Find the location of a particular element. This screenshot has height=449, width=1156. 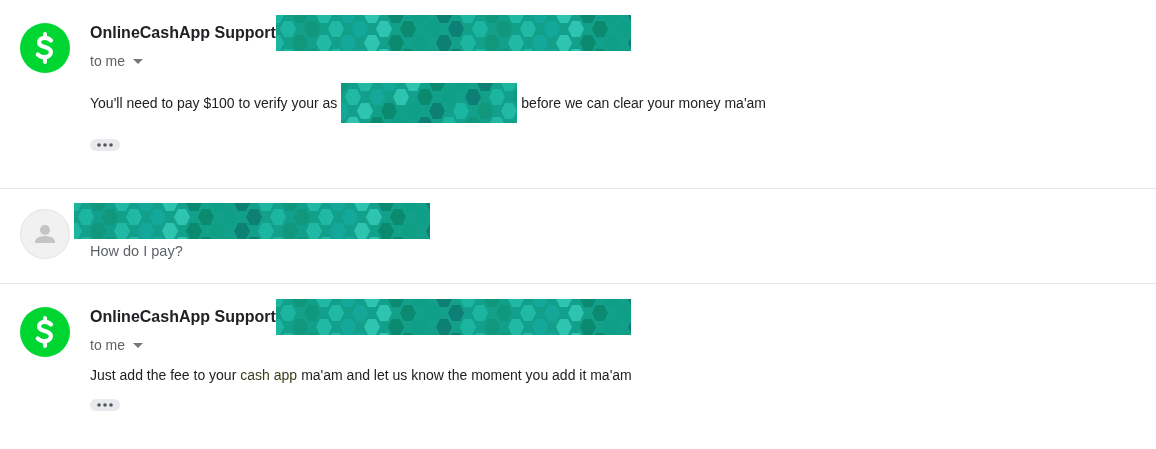

message-text: Just add the fee to your is located at coordinates (163, 375).